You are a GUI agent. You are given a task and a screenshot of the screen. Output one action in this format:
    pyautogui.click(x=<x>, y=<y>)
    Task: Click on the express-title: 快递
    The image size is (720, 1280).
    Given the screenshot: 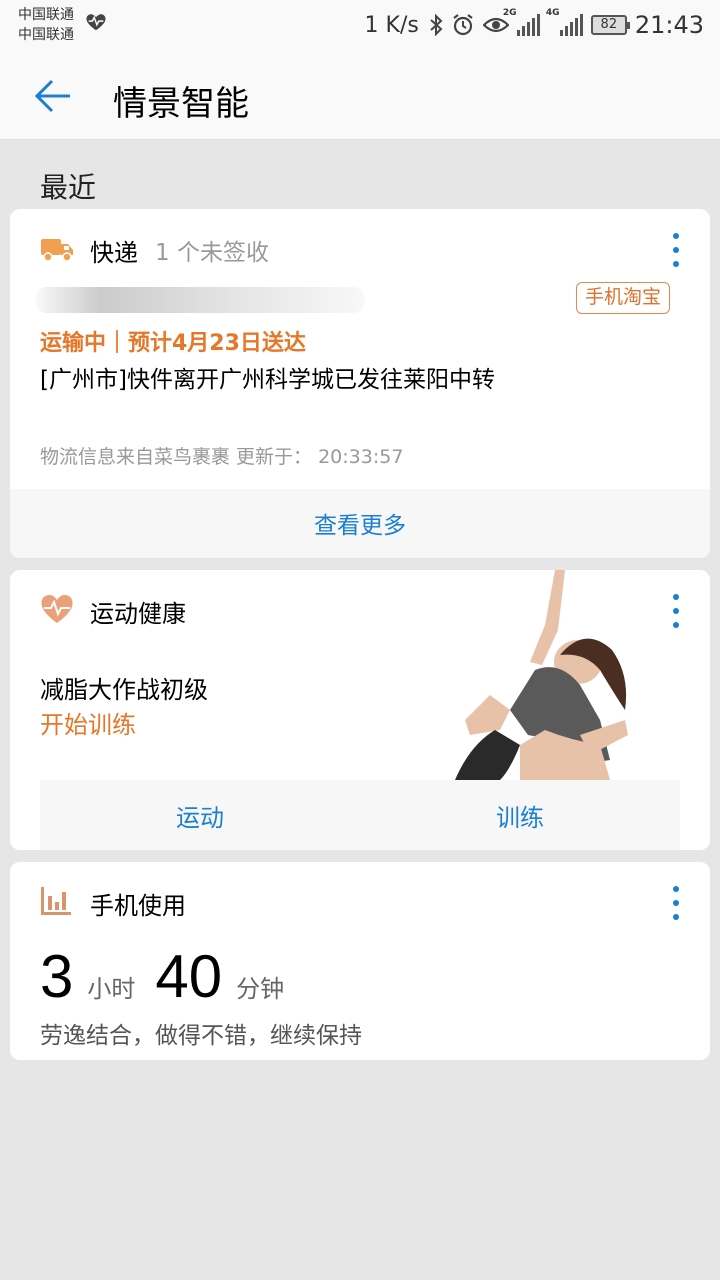 What is the action you would take?
    pyautogui.click(x=114, y=253)
    